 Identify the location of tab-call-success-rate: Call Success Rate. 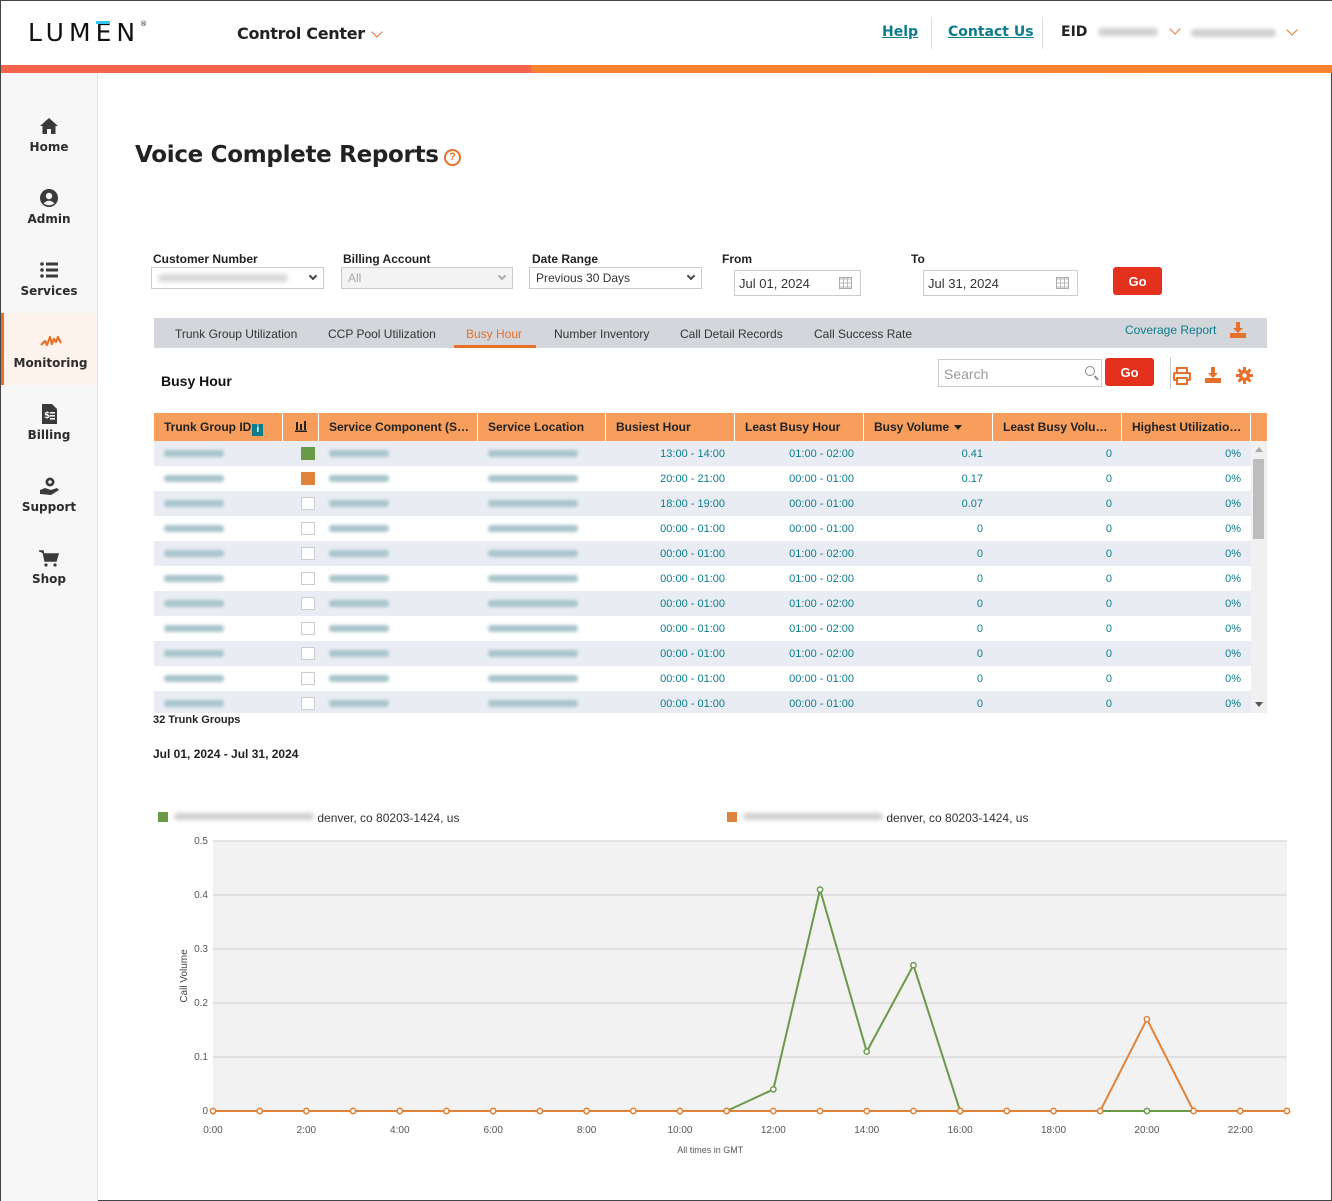
(863, 334).